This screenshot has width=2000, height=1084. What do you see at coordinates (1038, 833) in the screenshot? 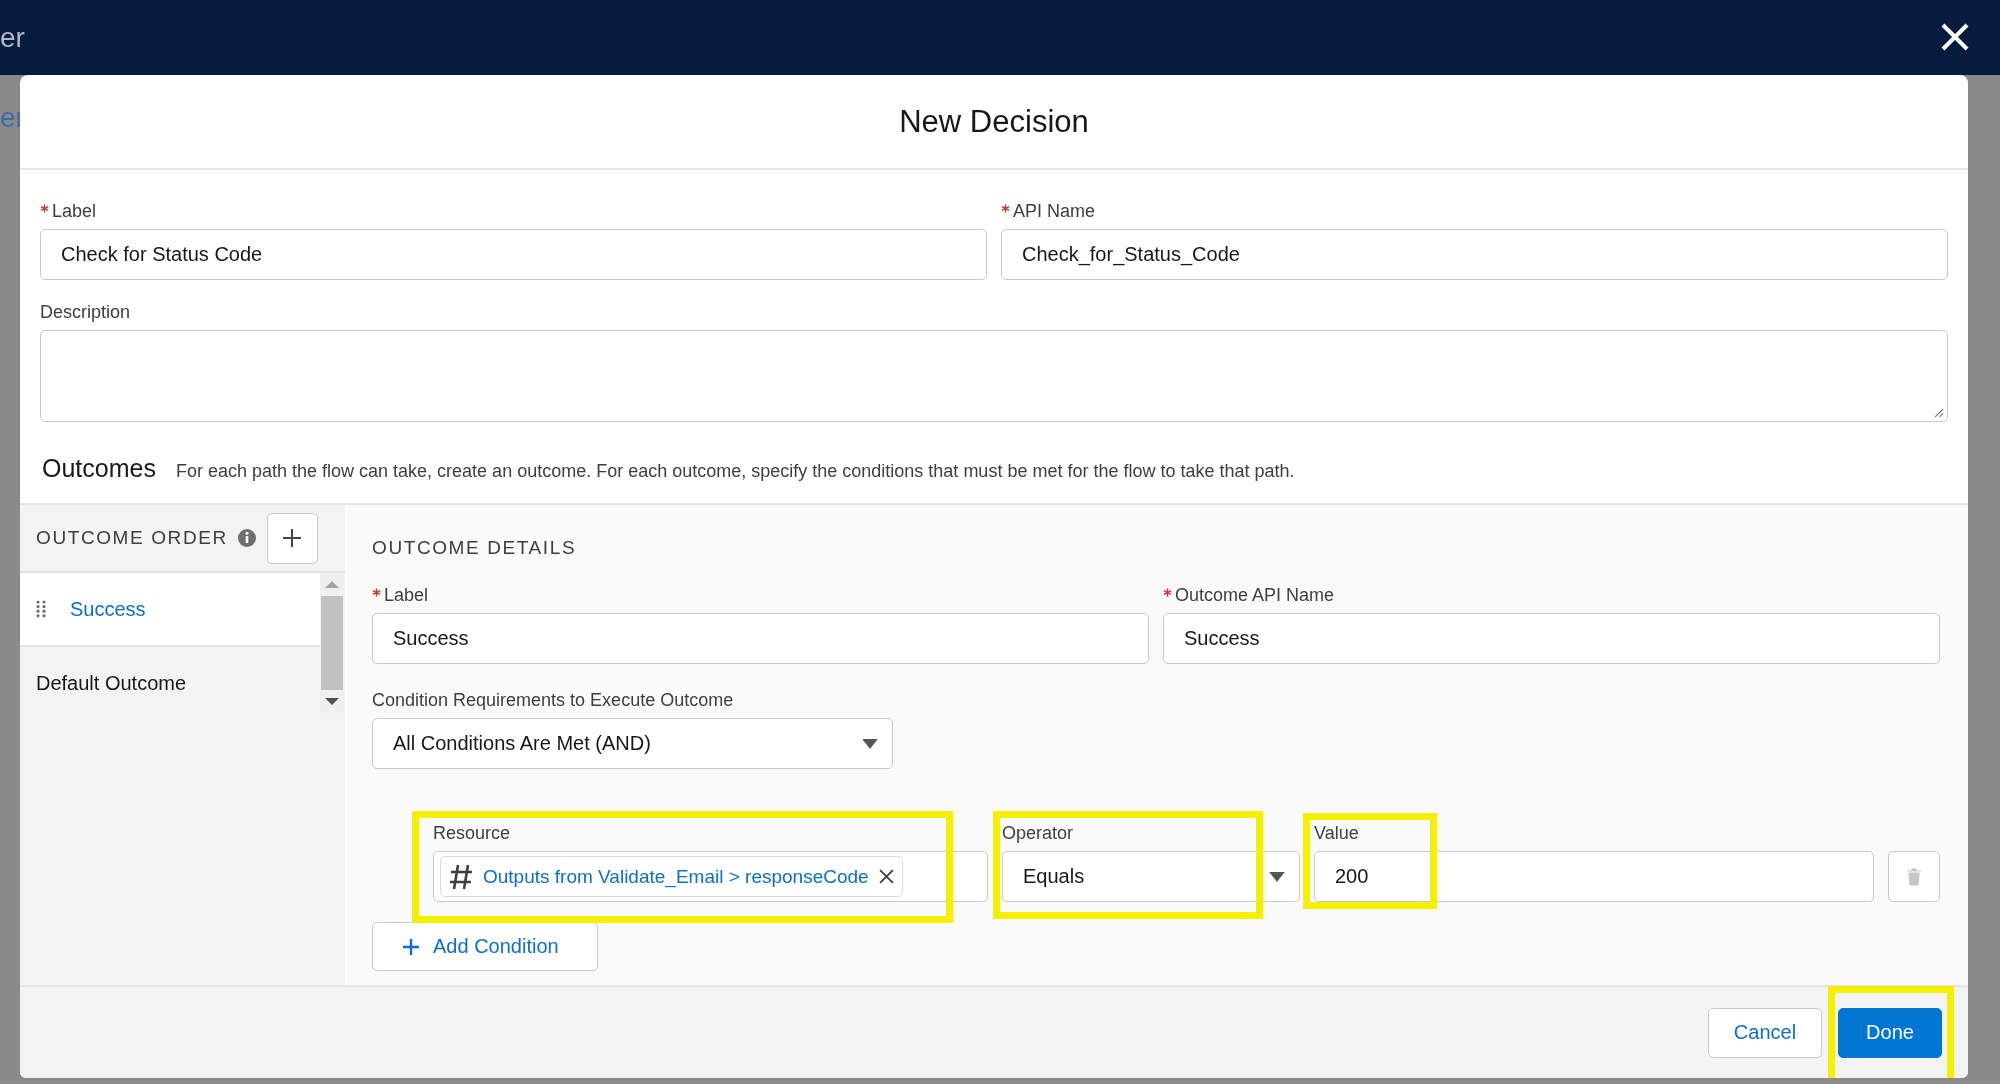
I see `field-label: Operator` at bounding box center [1038, 833].